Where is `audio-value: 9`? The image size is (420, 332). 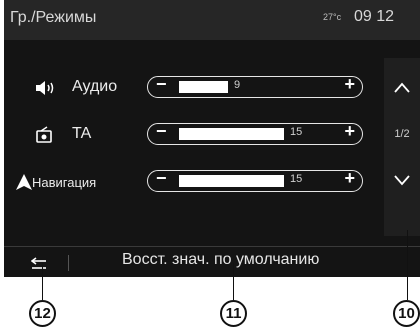
audio-value: 9 is located at coordinates (237, 85).